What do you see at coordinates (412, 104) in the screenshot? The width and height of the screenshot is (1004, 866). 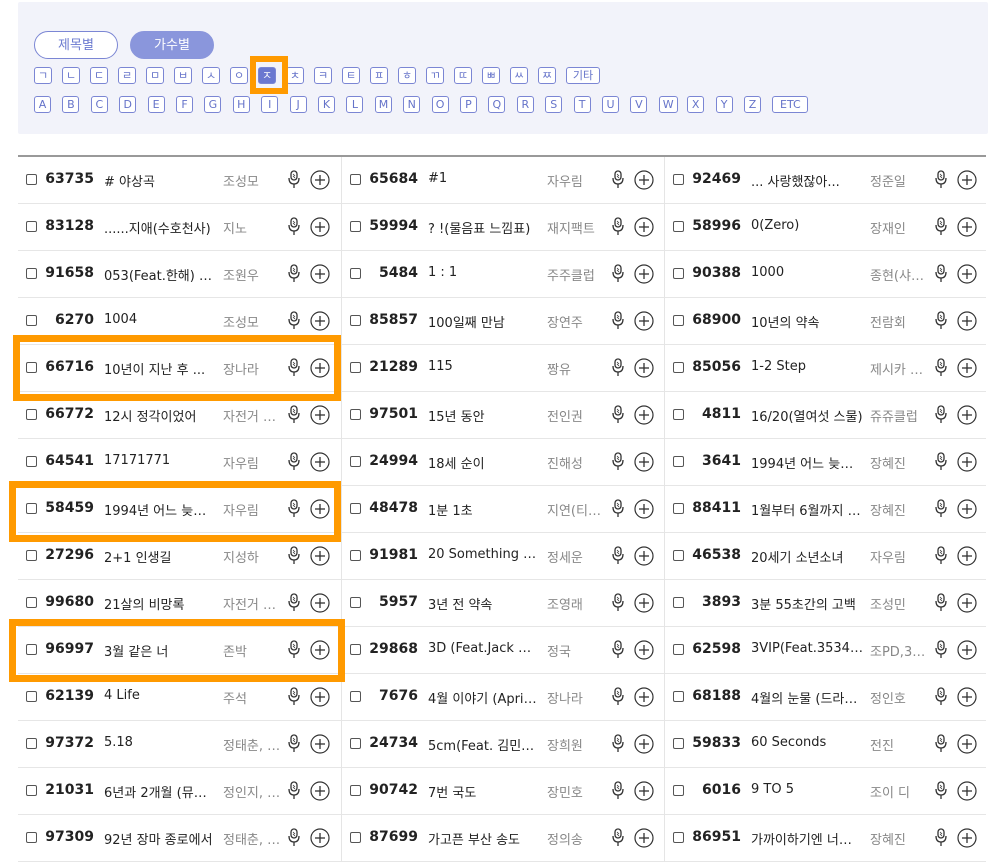 I see `letter-chip: N` at bounding box center [412, 104].